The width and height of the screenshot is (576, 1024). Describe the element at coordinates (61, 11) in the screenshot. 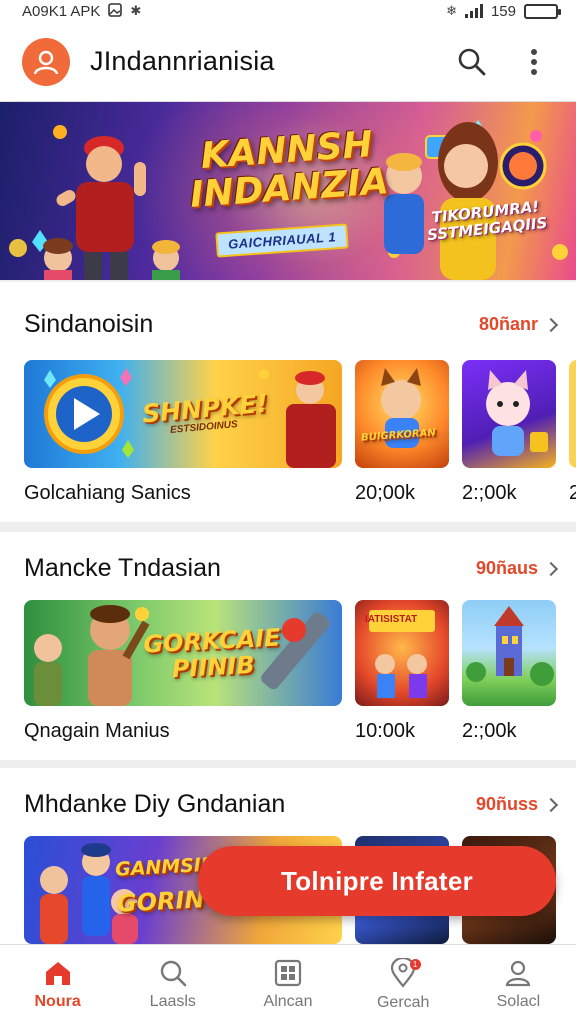

I see `status-text: A09K1 APK` at that location.